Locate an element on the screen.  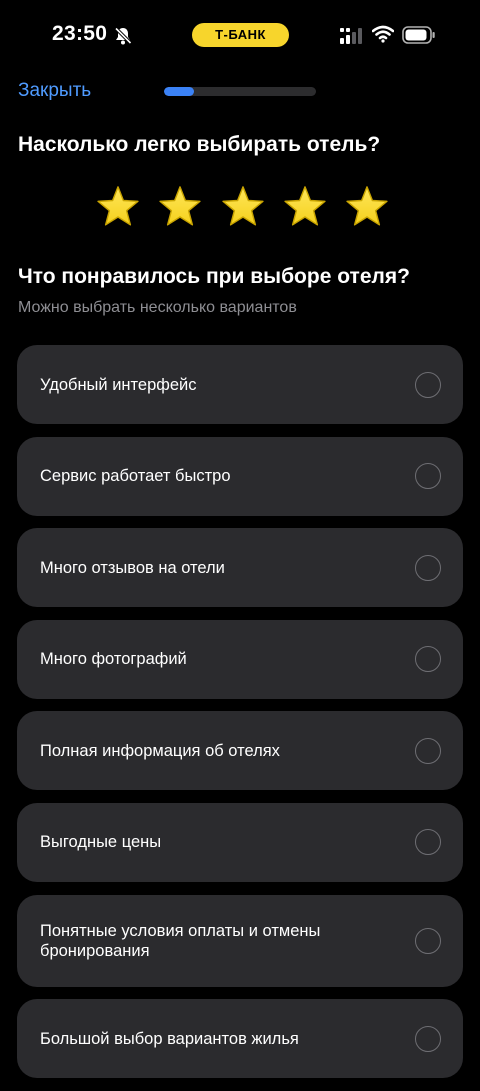
option-item: Полная информация об отелях is located at coordinates (240, 751).